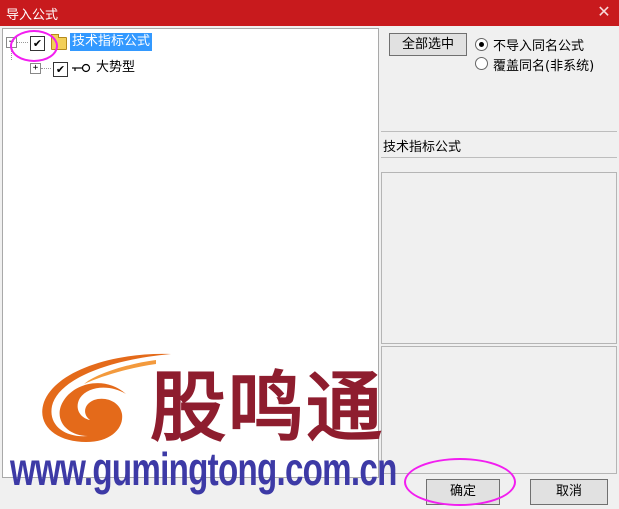  I want to click on radio-label-skip: 不导入同名公式, so click(539, 46).